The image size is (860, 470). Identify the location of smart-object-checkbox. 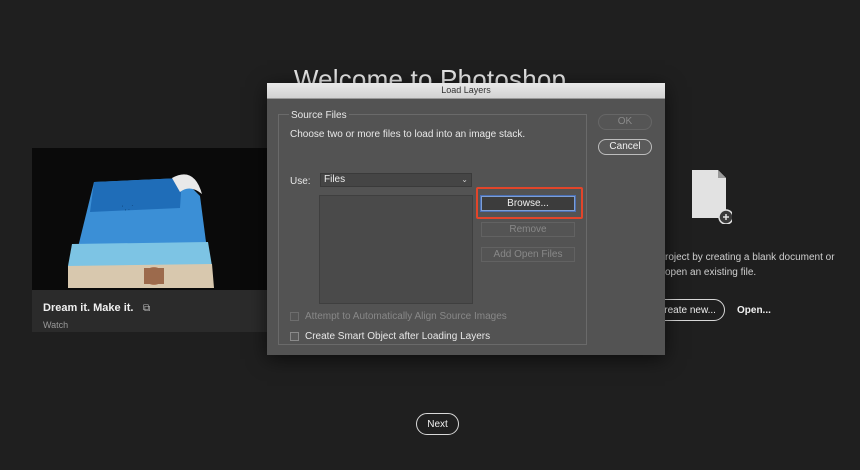
(294, 336).